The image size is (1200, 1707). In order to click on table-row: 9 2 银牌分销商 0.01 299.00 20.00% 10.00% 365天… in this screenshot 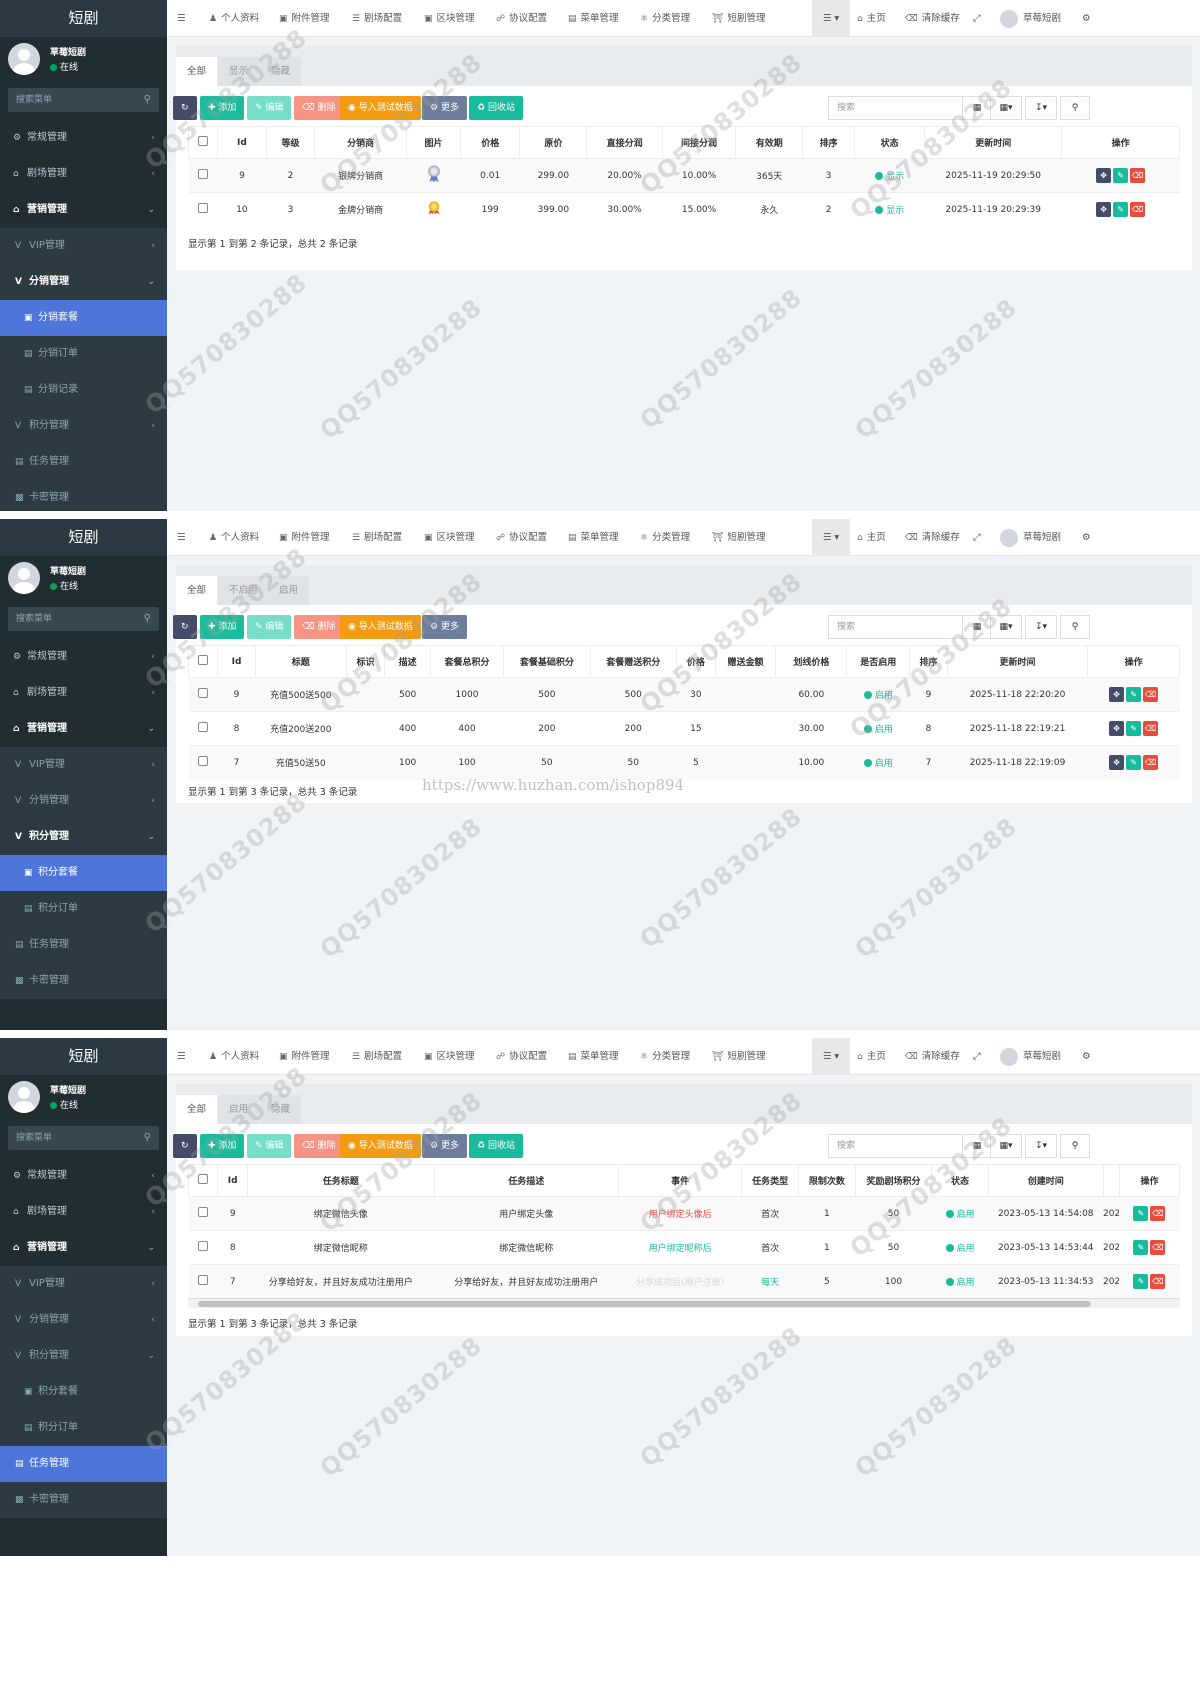, I will do `click(684, 175)`.